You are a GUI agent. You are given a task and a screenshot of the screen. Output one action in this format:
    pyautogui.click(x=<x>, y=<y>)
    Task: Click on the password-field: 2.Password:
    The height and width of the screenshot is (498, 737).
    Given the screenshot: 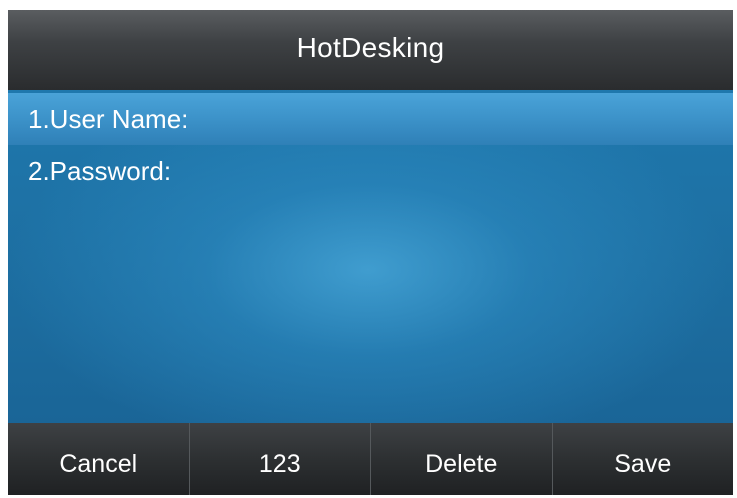 What is the action you would take?
    pyautogui.click(x=370, y=171)
    